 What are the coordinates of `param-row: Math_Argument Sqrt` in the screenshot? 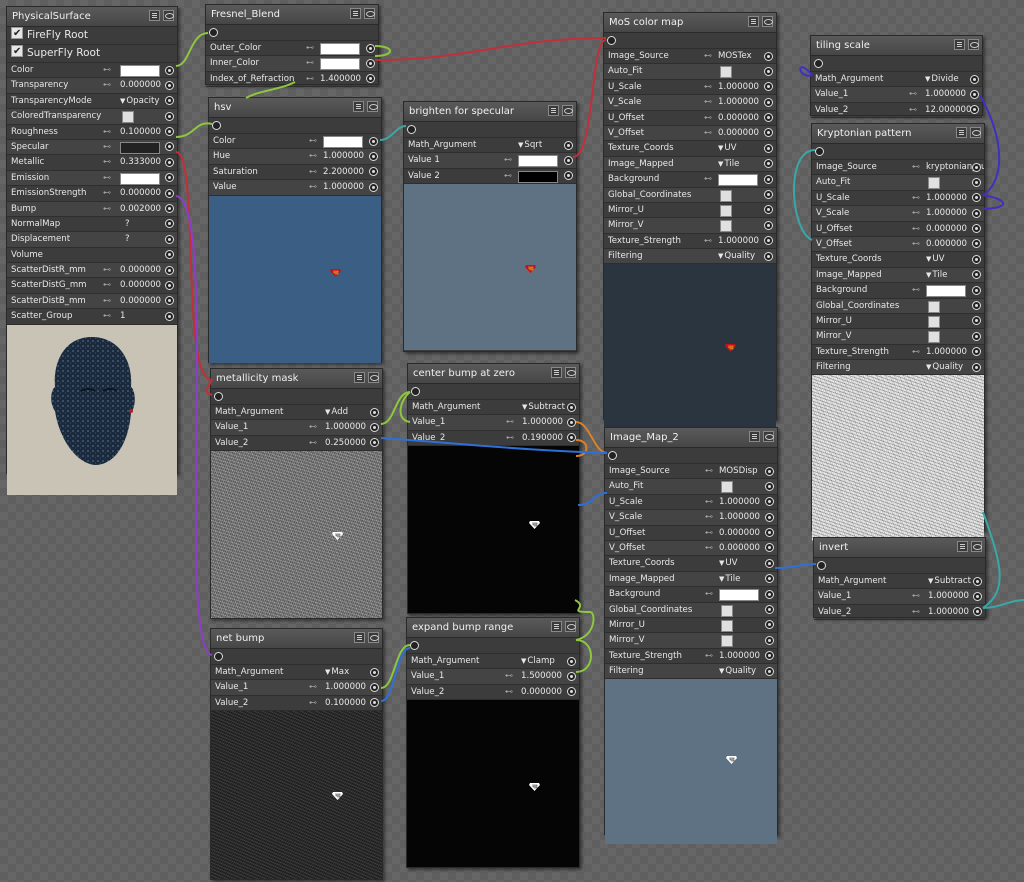 It's located at (490, 146).